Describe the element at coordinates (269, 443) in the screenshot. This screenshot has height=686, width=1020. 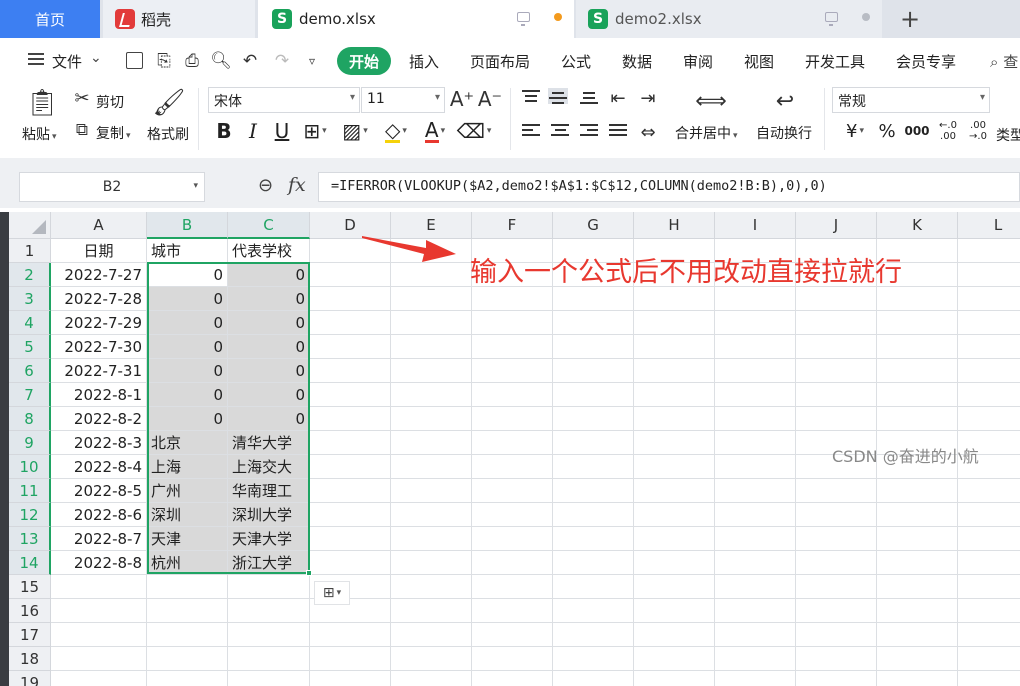
I see `table-cell: 清华大学` at that location.